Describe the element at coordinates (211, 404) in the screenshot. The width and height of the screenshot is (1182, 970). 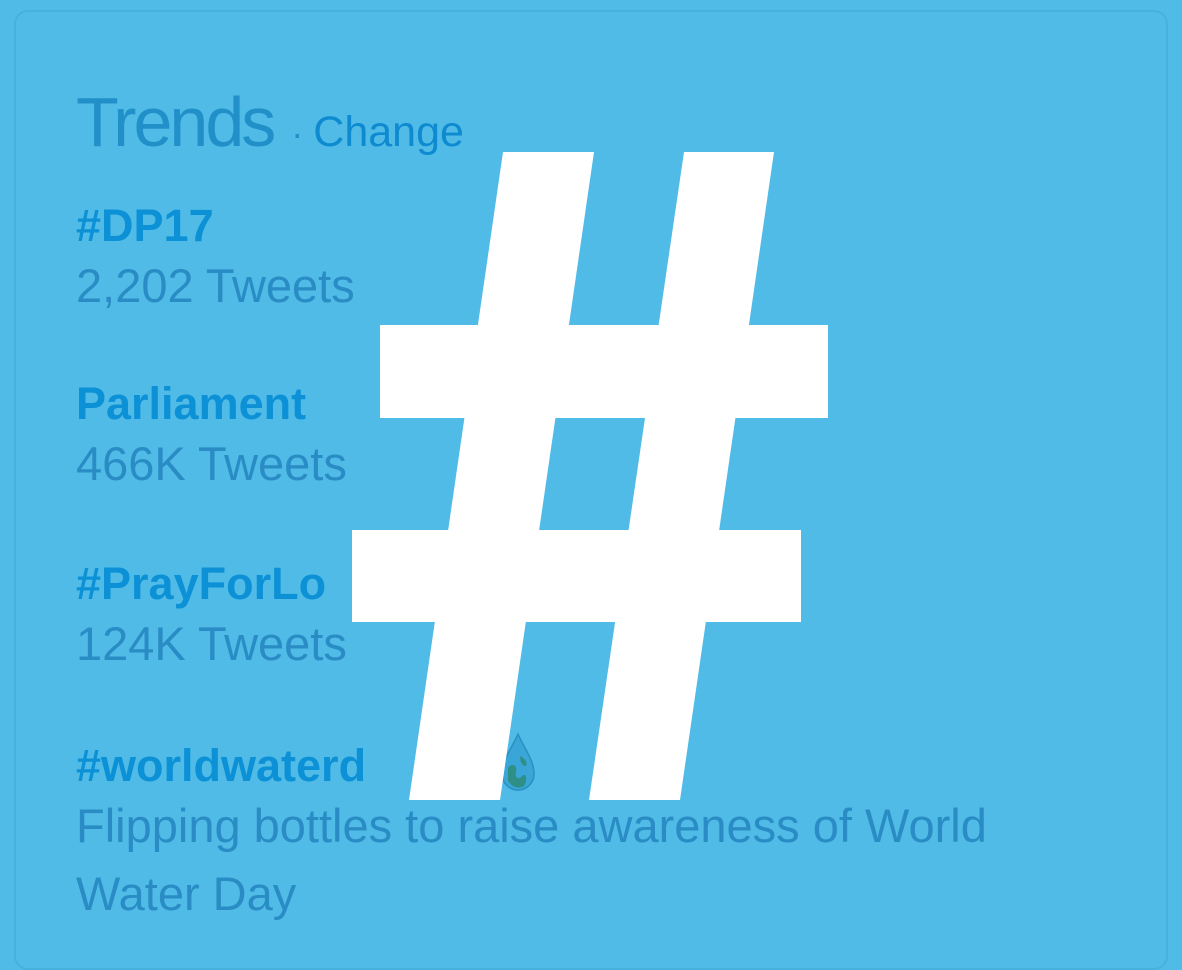
I see `trend-name: Parliament` at that location.